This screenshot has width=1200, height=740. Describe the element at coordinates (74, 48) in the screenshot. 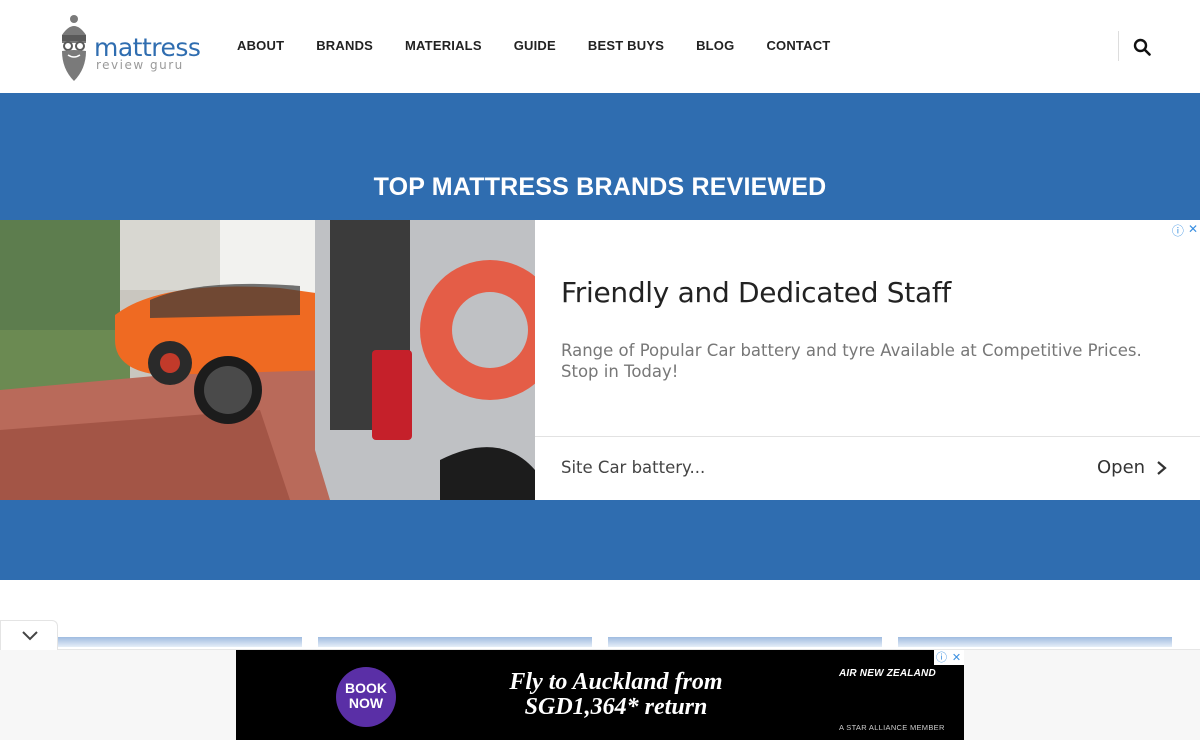

I see `guru-logo-icon` at that location.